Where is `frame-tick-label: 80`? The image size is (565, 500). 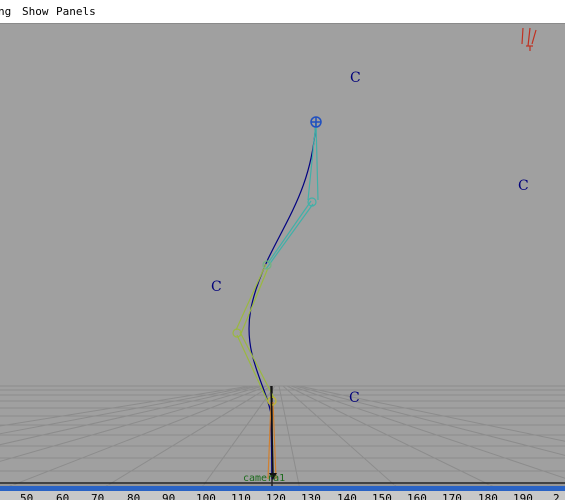
frame-tick-label: 80 is located at coordinates (134, 496).